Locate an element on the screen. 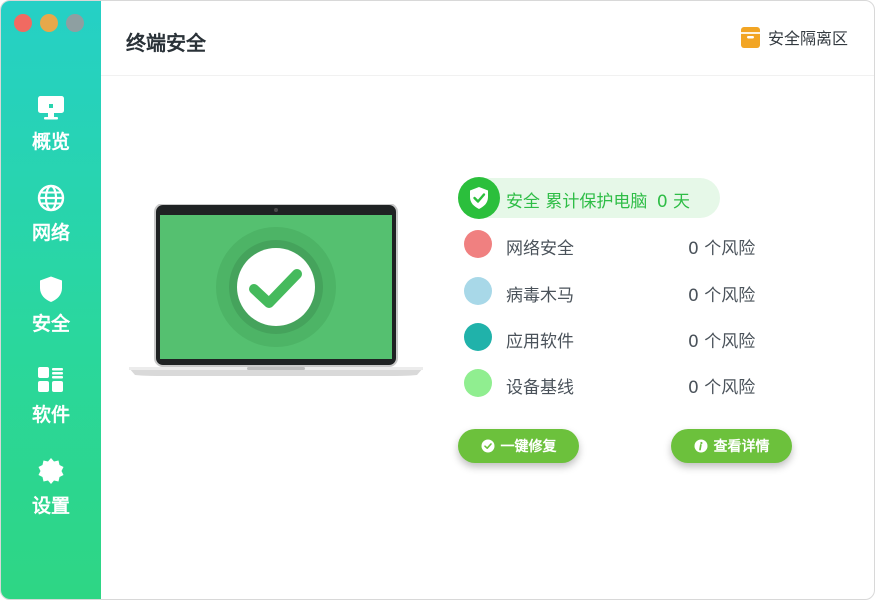 This screenshot has width=875, height=600. status-protect-text: 累计保护电脑 is located at coordinates (596, 202).